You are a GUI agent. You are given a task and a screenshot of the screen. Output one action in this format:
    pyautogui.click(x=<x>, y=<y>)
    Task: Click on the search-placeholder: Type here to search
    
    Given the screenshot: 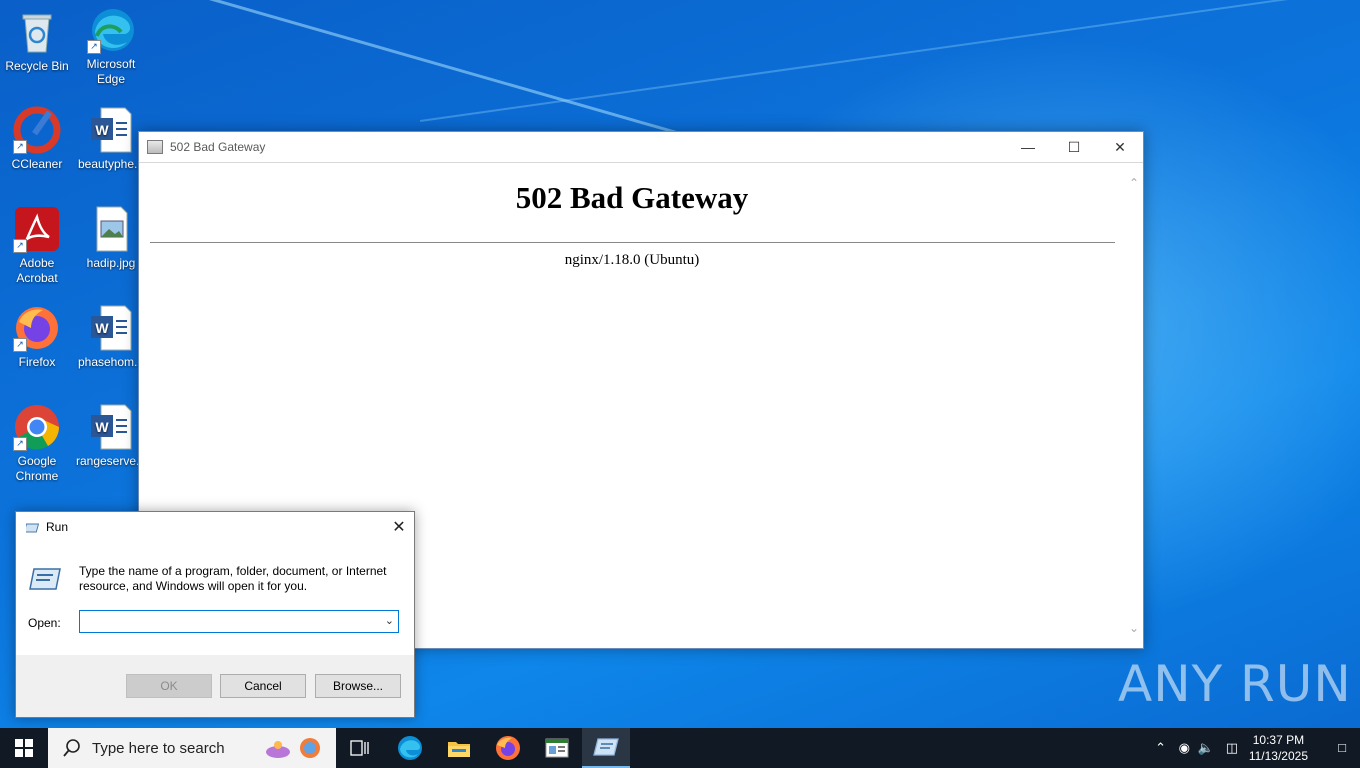 What is the action you would take?
    pyautogui.click(x=158, y=748)
    